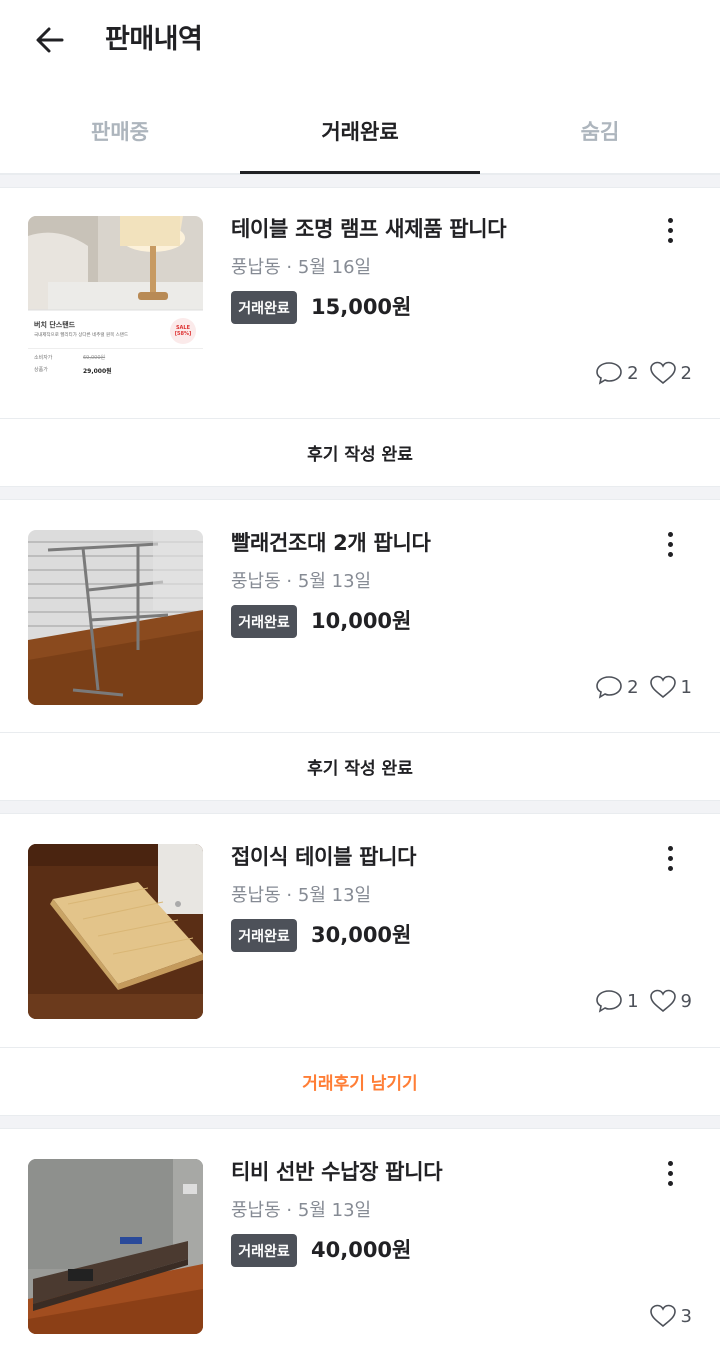  What do you see at coordinates (686, 1316) in the screenshot?
I see `like-count: 3` at bounding box center [686, 1316].